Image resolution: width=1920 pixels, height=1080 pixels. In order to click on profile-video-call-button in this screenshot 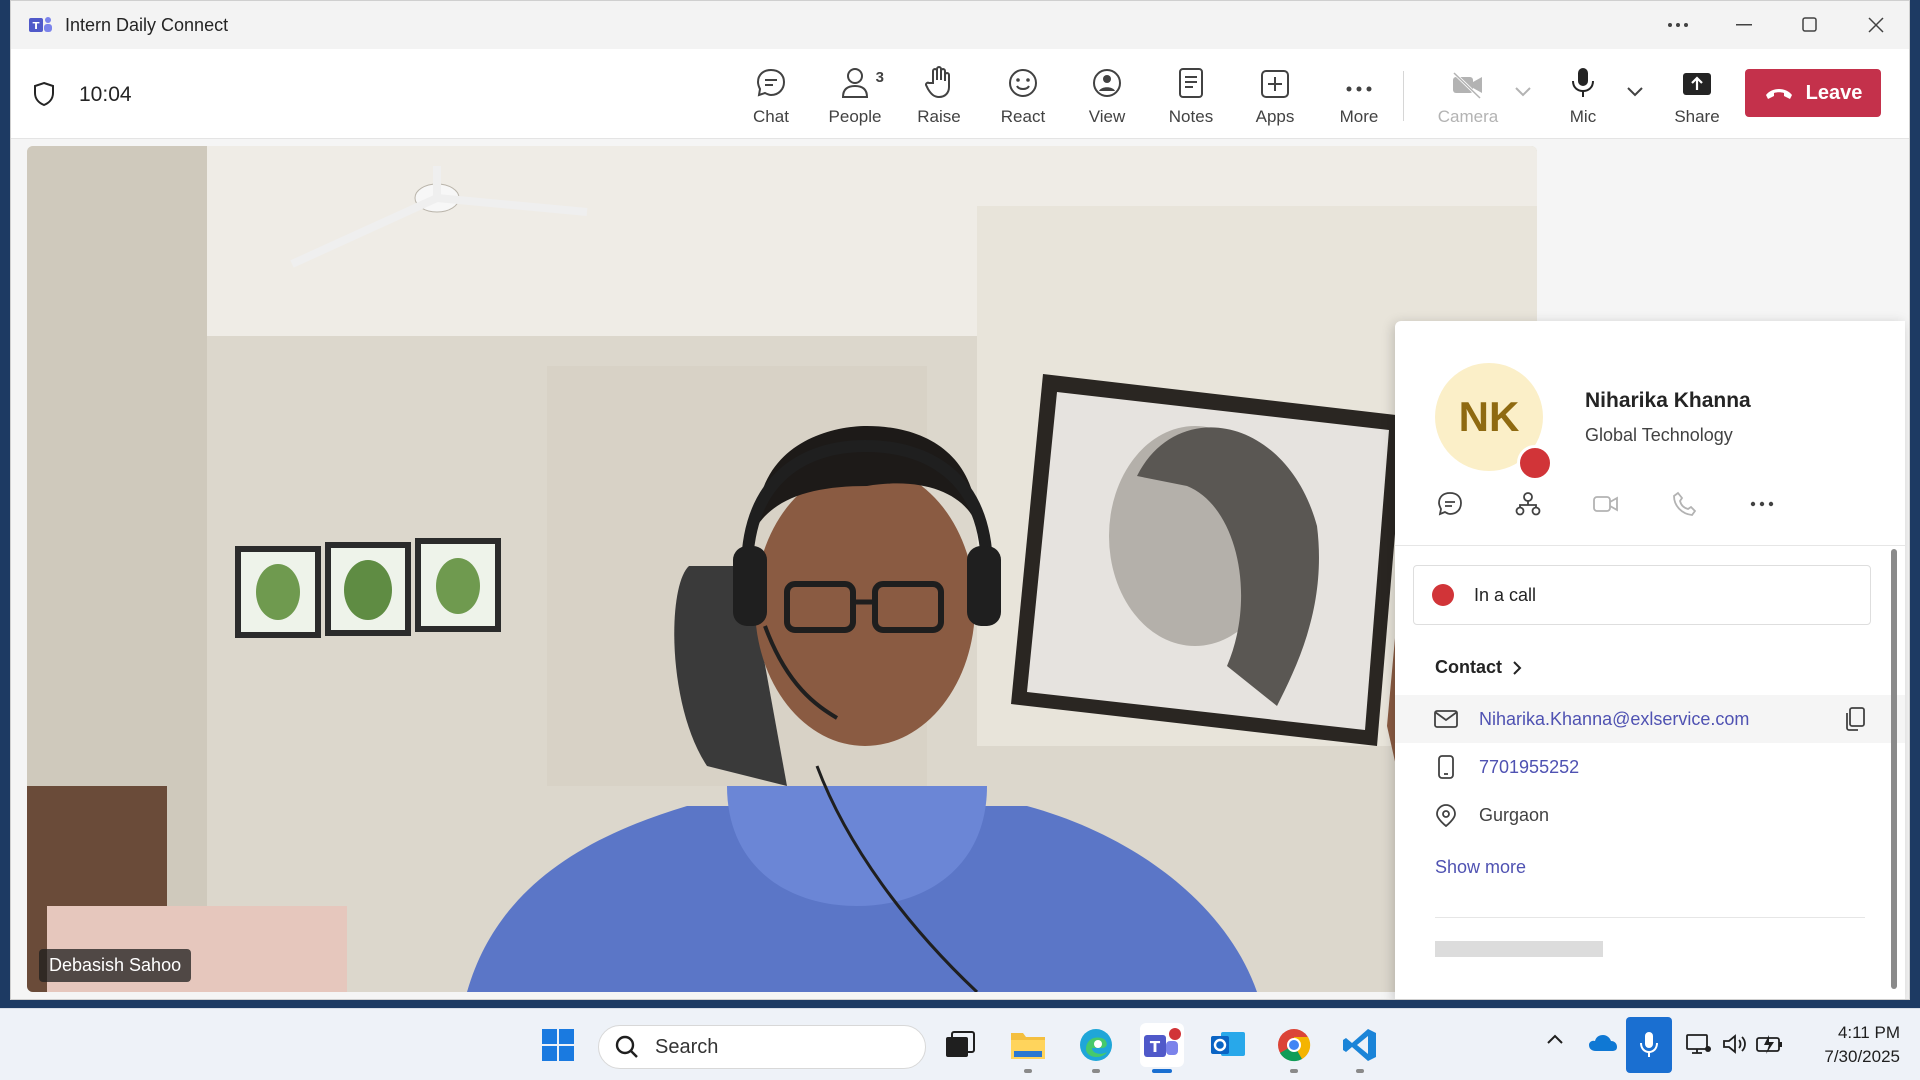, I will do `click(1606, 504)`.